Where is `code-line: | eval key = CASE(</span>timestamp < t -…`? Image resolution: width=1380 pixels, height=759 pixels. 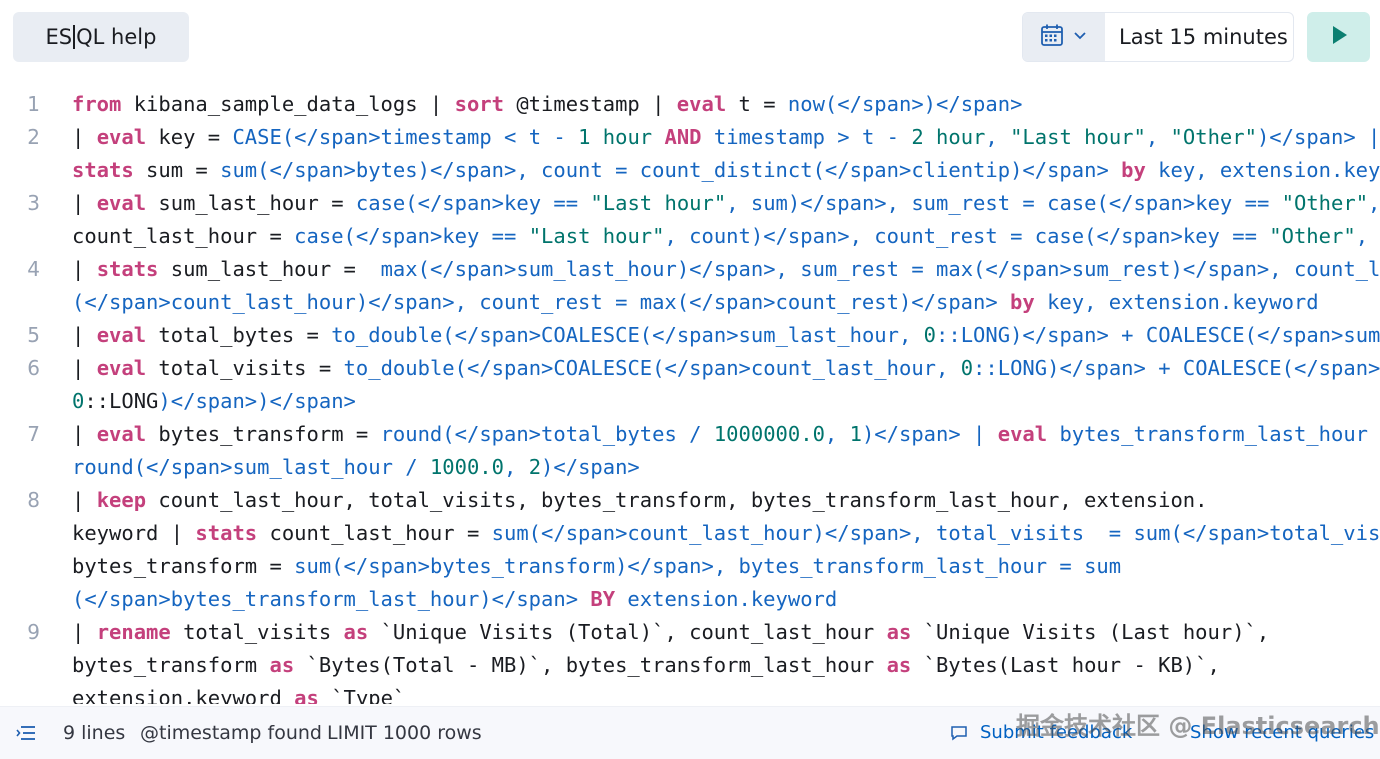 code-line: | eval key = CASE(</span>timestamp < t -… is located at coordinates (726, 137).